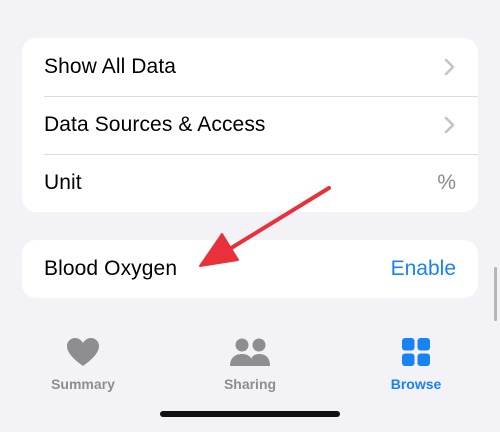  What do you see at coordinates (63, 182) in the screenshot?
I see `unit-label: Unit` at bounding box center [63, 182].